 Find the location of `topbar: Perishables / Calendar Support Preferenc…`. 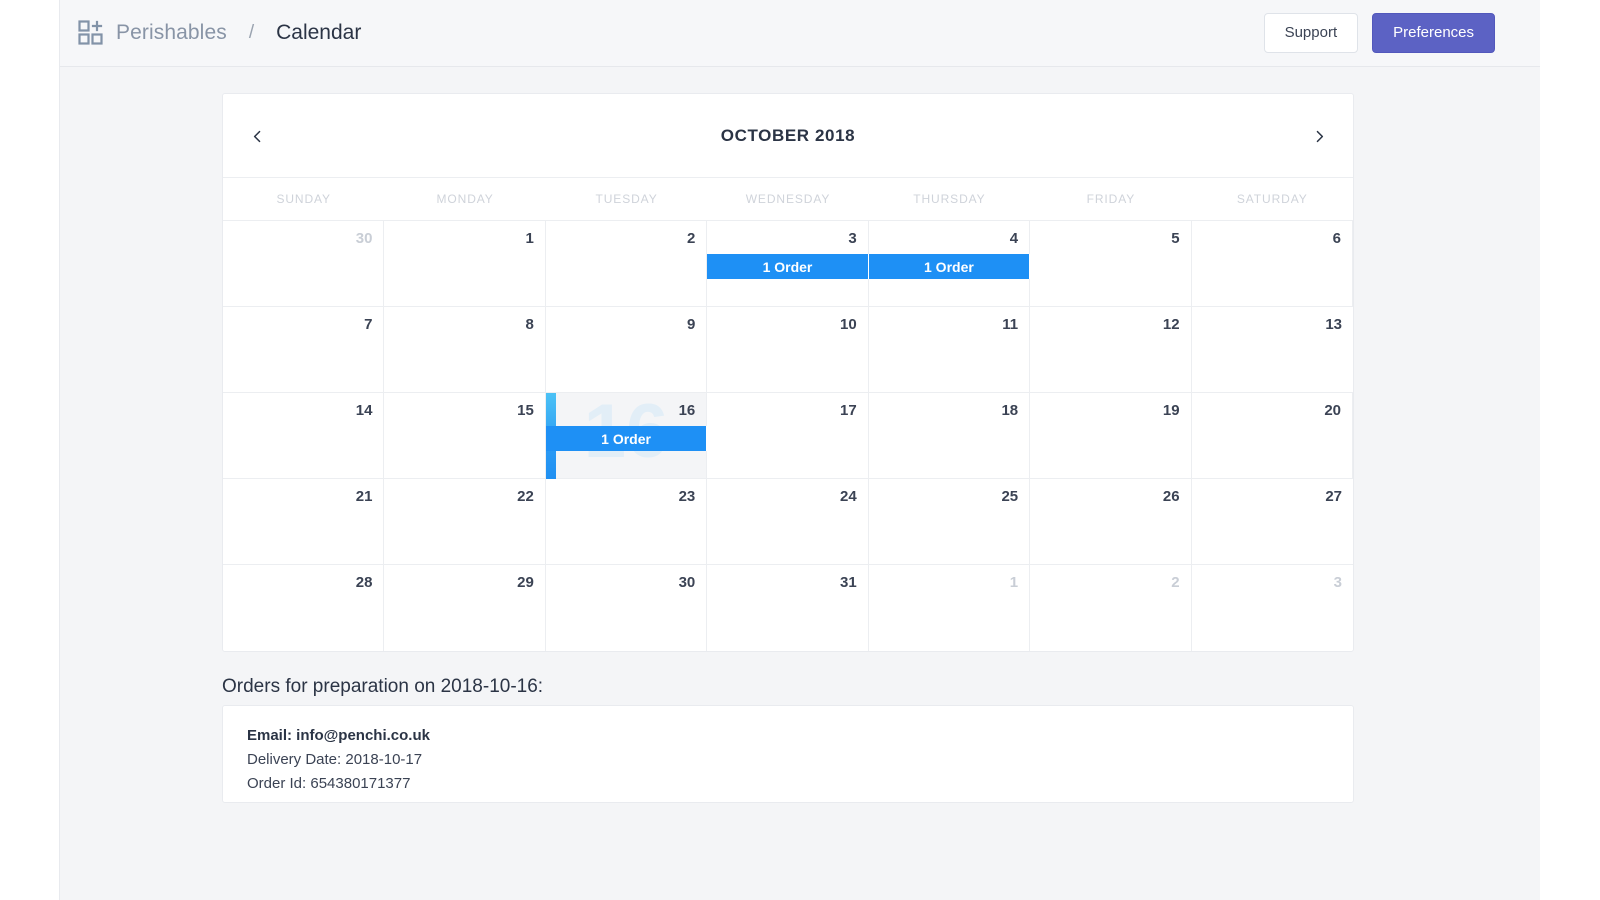

topbar: Perishables / Calendar Support Preferenc… is located at coordinates (800, 33).